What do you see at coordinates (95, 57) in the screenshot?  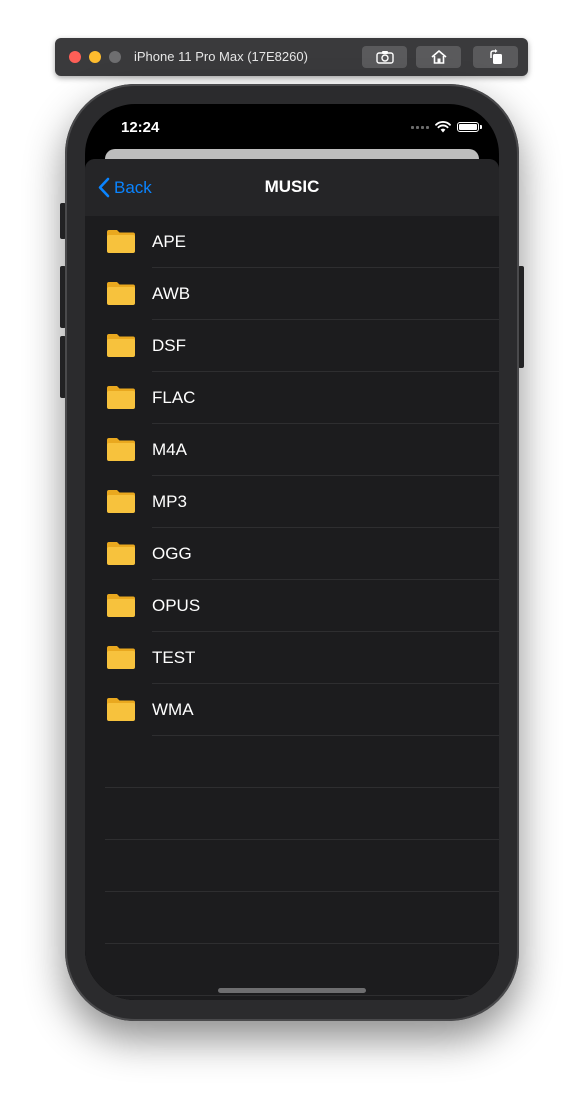 I see `minimize-window-button` at bounding box center [95, 57].